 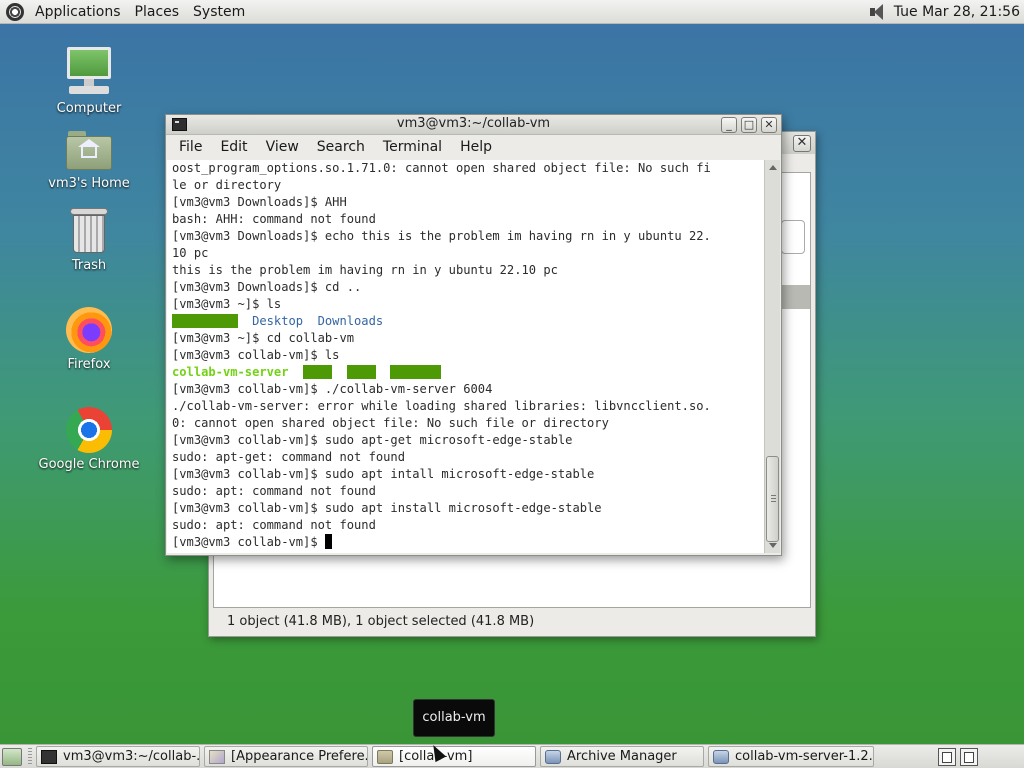 I want to click on ls-item-desktop: Desktop, so click(x=278, y=321).